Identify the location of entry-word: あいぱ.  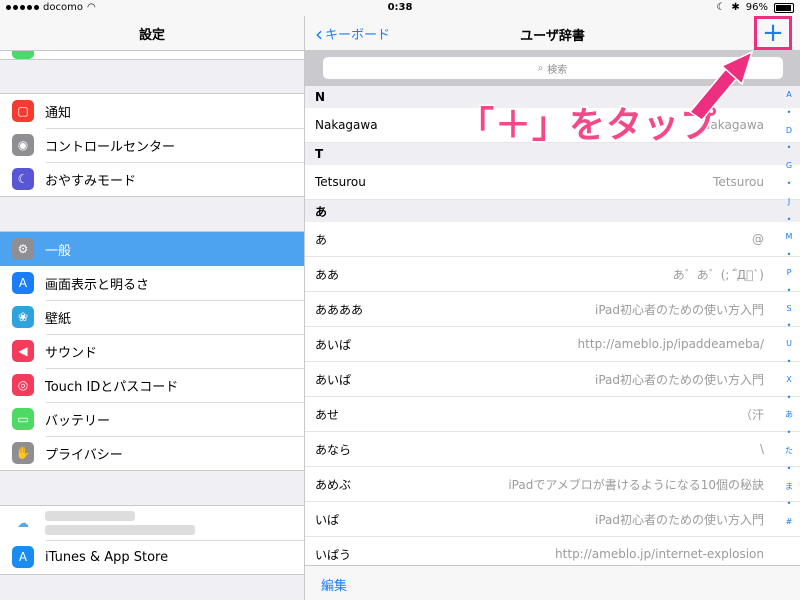
(333, 379).